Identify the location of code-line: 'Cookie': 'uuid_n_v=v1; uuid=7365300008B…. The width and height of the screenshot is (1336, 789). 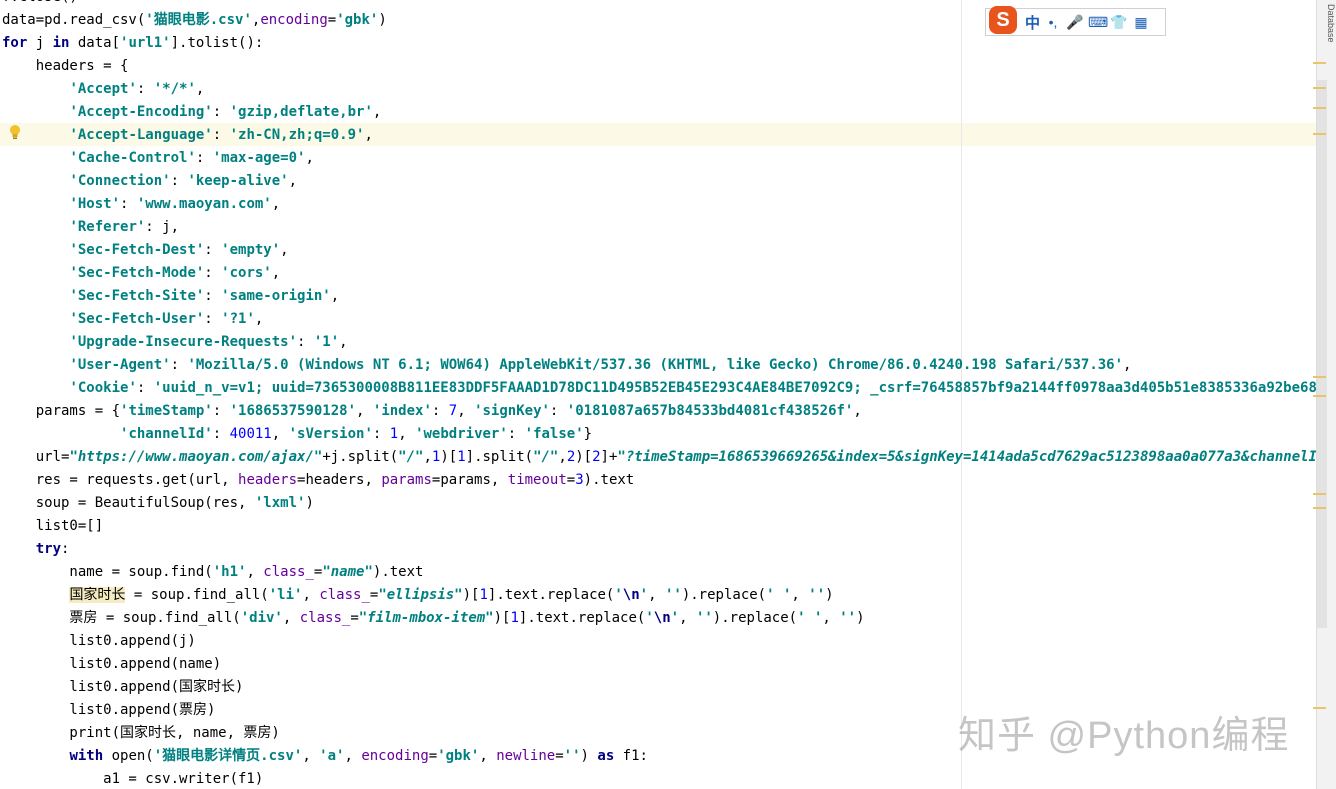
(659, 388).